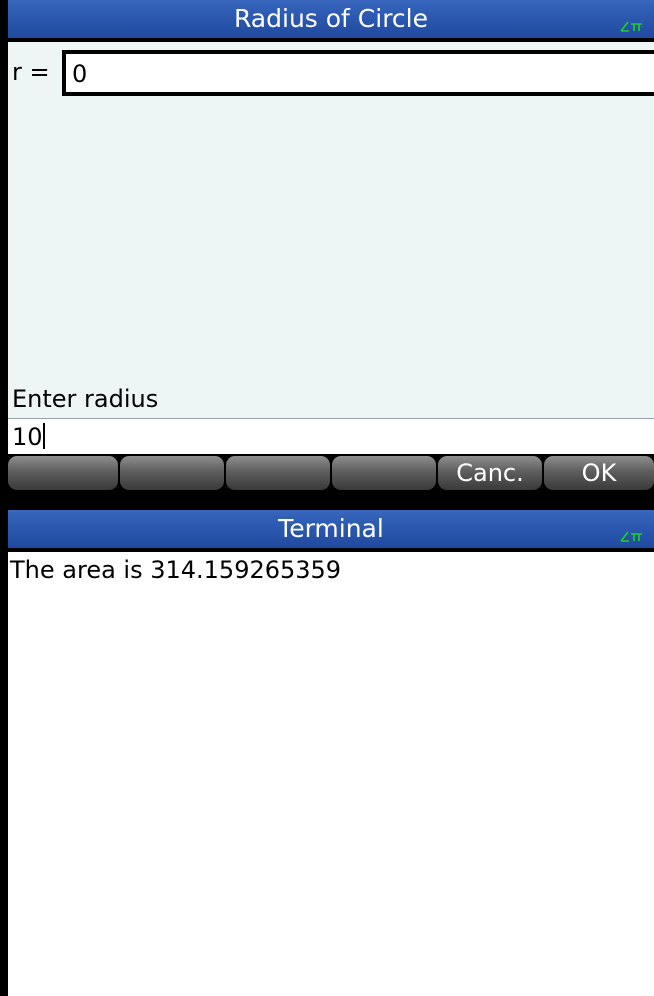 The image size is (654, 996). Describe the element at coordinates (490, 473) in the screenshot. I see `cancel-button: Canc.` at that location.